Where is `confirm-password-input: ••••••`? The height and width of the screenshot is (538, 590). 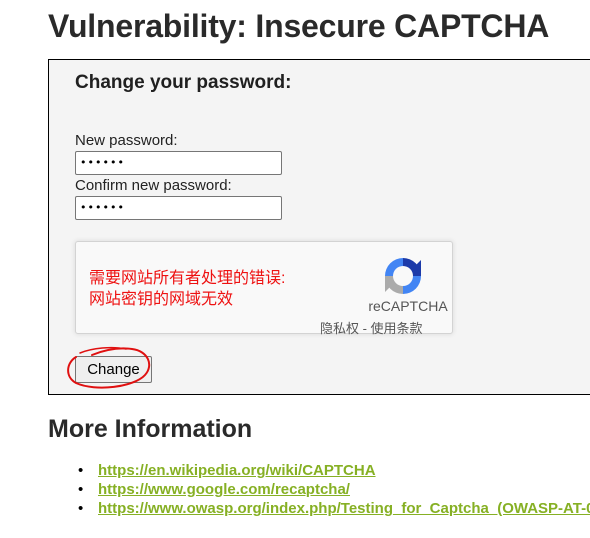 confirm-password-input: •••••• is located at coordinates (178, 208).